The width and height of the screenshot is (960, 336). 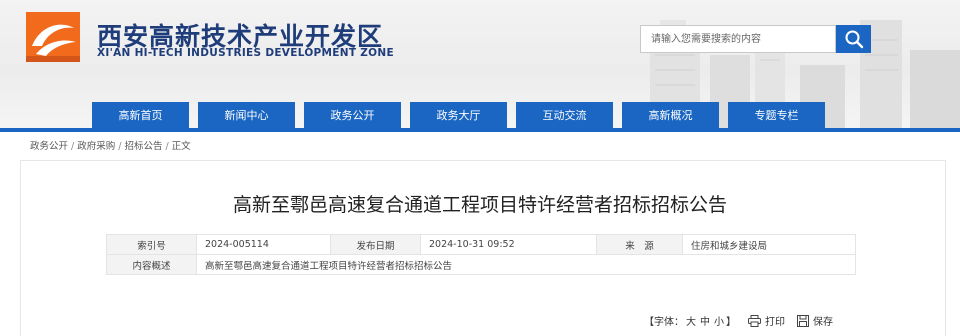 I want to click on nav-underline-bar, so click(x=480, y=130).